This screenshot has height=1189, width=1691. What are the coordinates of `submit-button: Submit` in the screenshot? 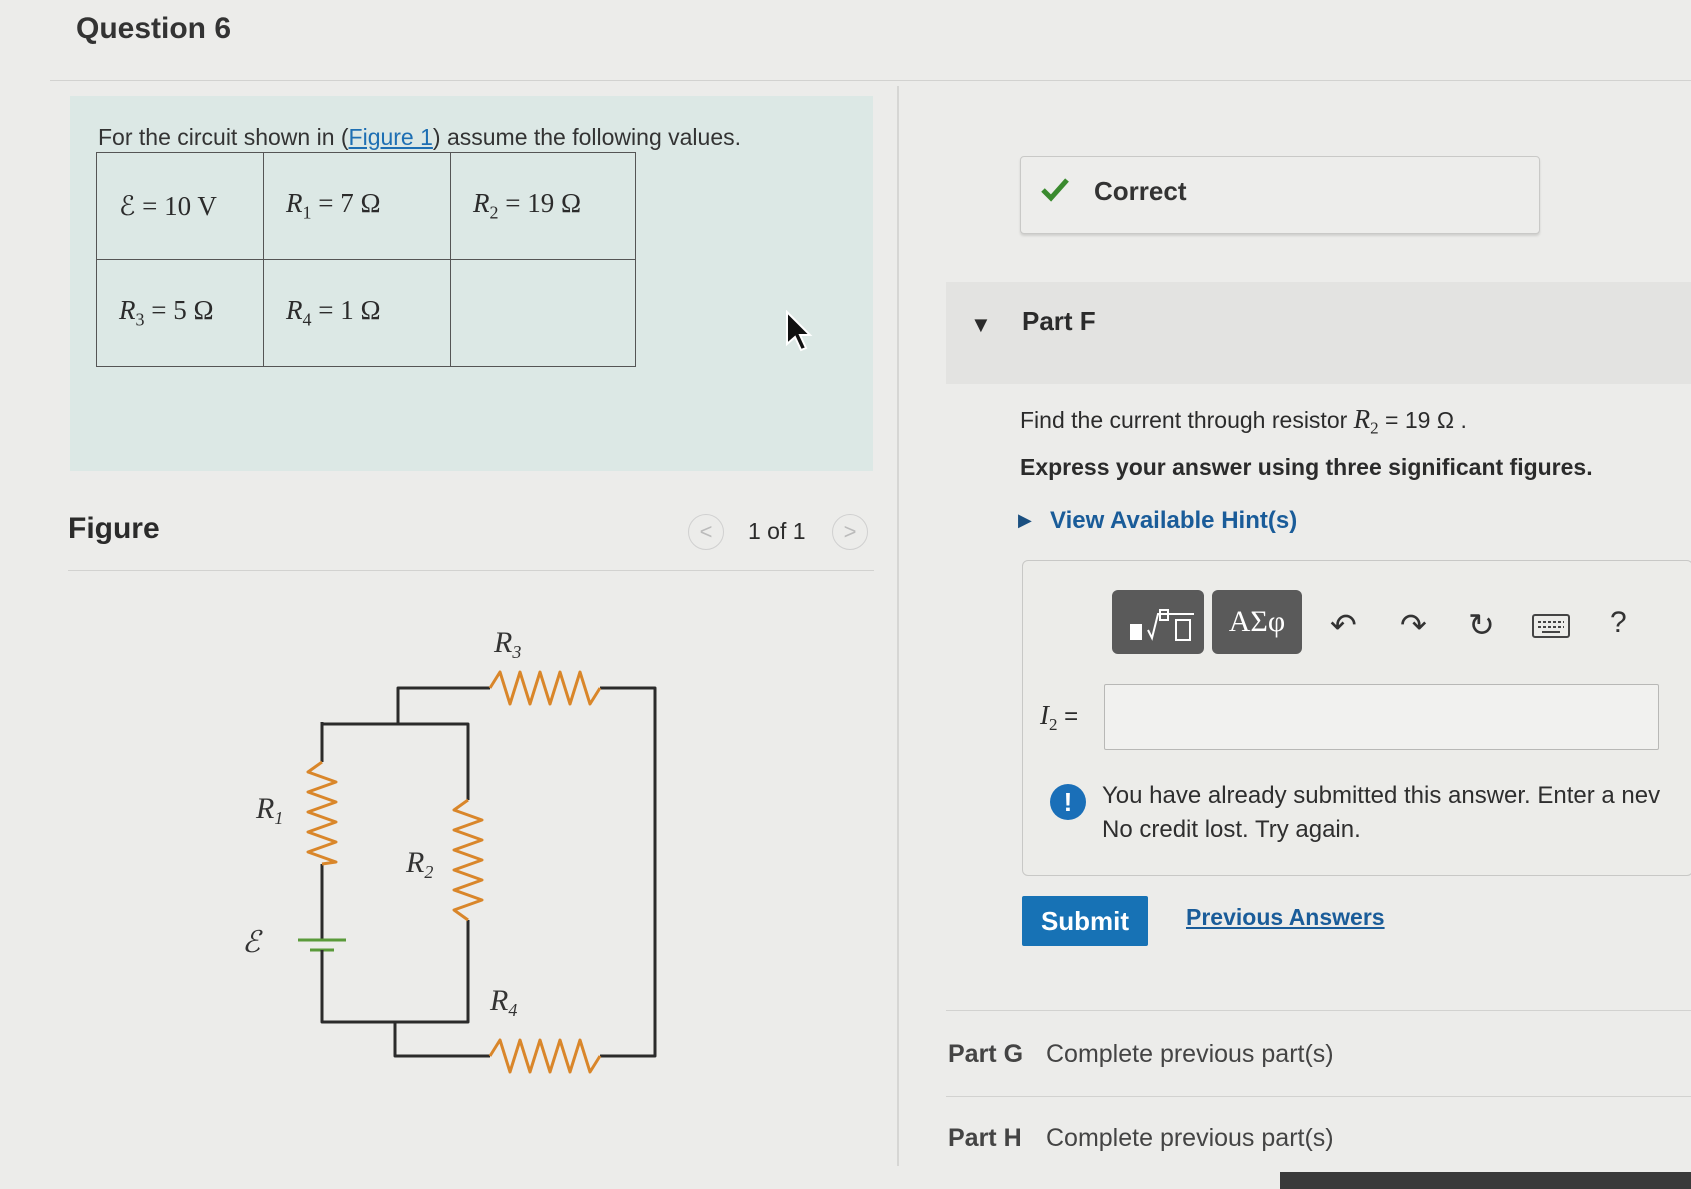 It's located at (1085, 921).